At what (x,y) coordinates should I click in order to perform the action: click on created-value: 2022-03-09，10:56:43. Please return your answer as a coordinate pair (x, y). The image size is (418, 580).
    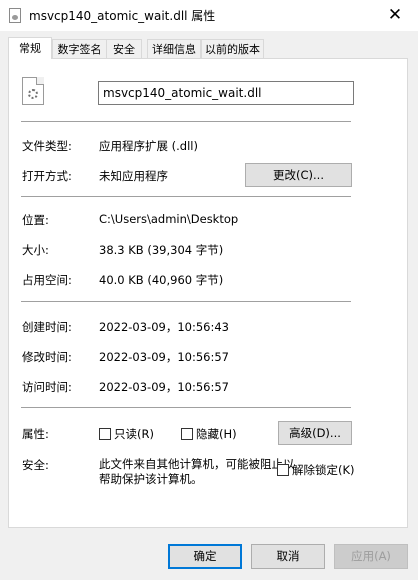
    Looking at the image, I should click on (164, 327).